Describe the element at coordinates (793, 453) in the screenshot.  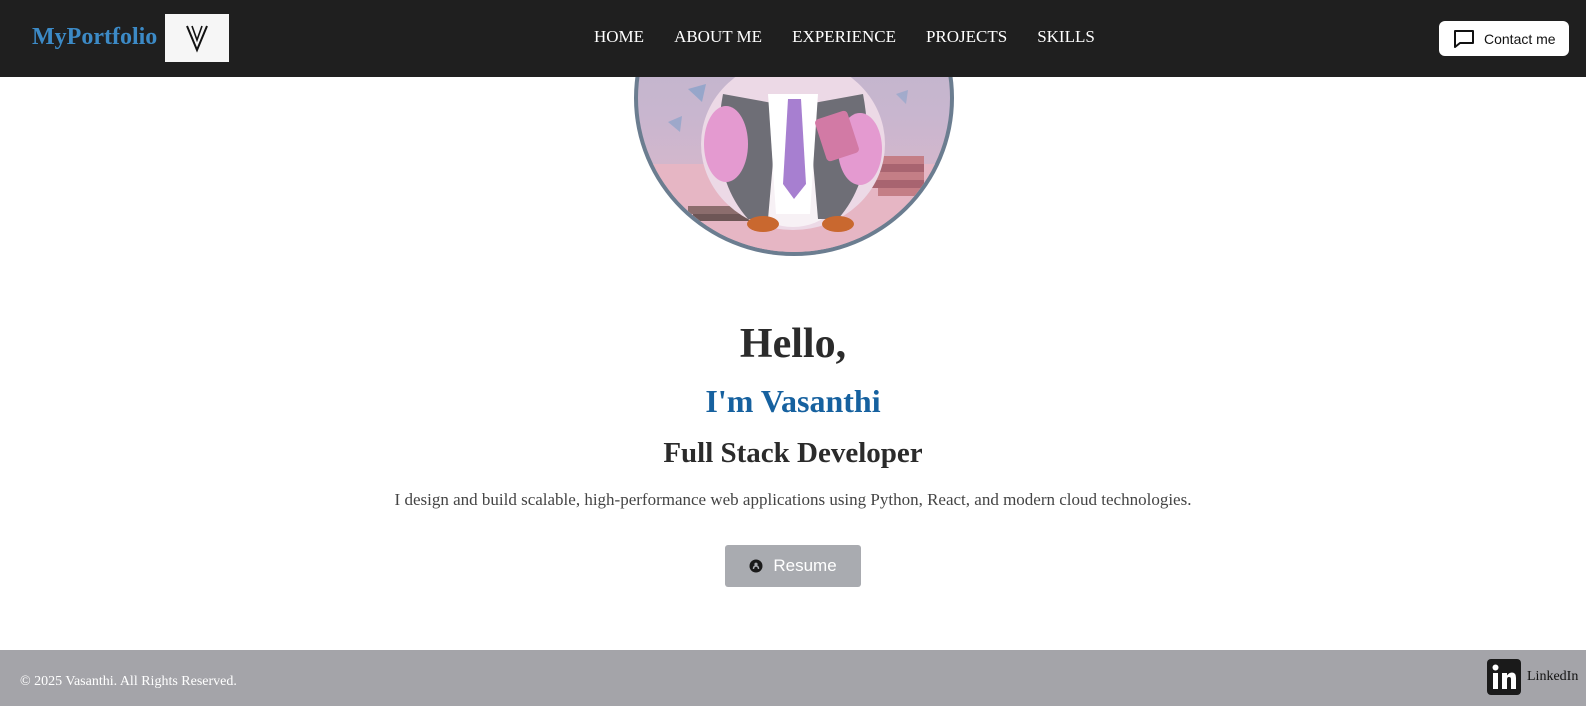
I see `hero-role: Full Stack Developer` at that location.